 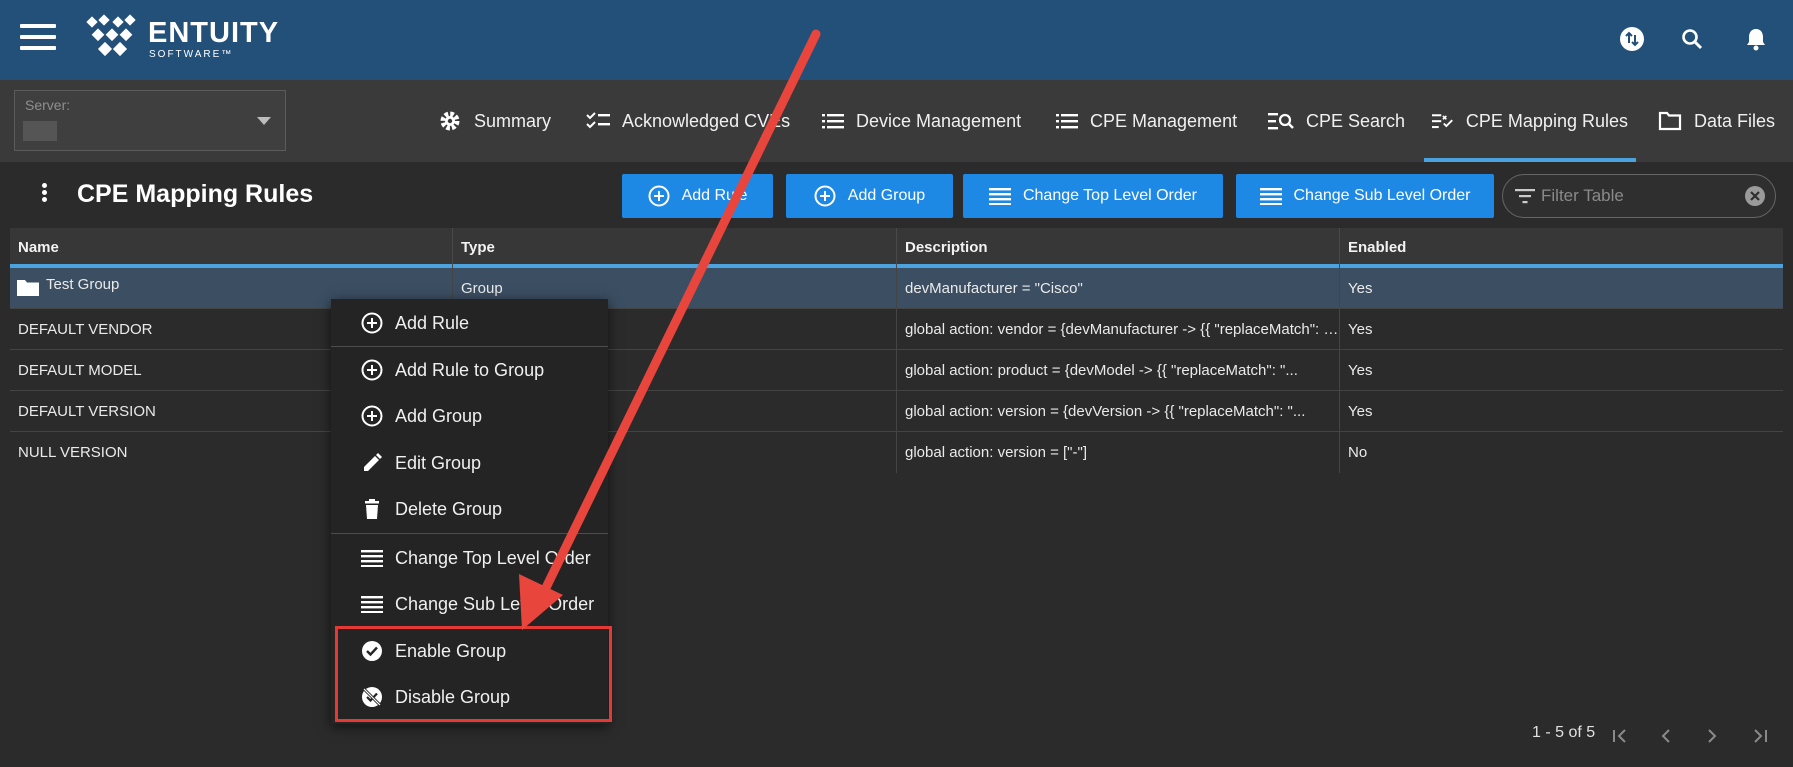 I want to click on add-group-label: Add Group, so click(x=886, y=195).